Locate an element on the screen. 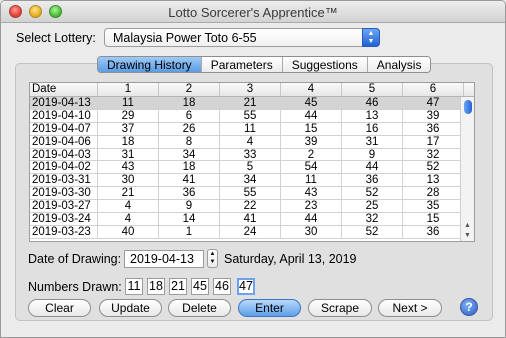 The height and width of the screenshot is (338, 506). tab-drawing-history: Drawing History is located at coordinates (150, 64).